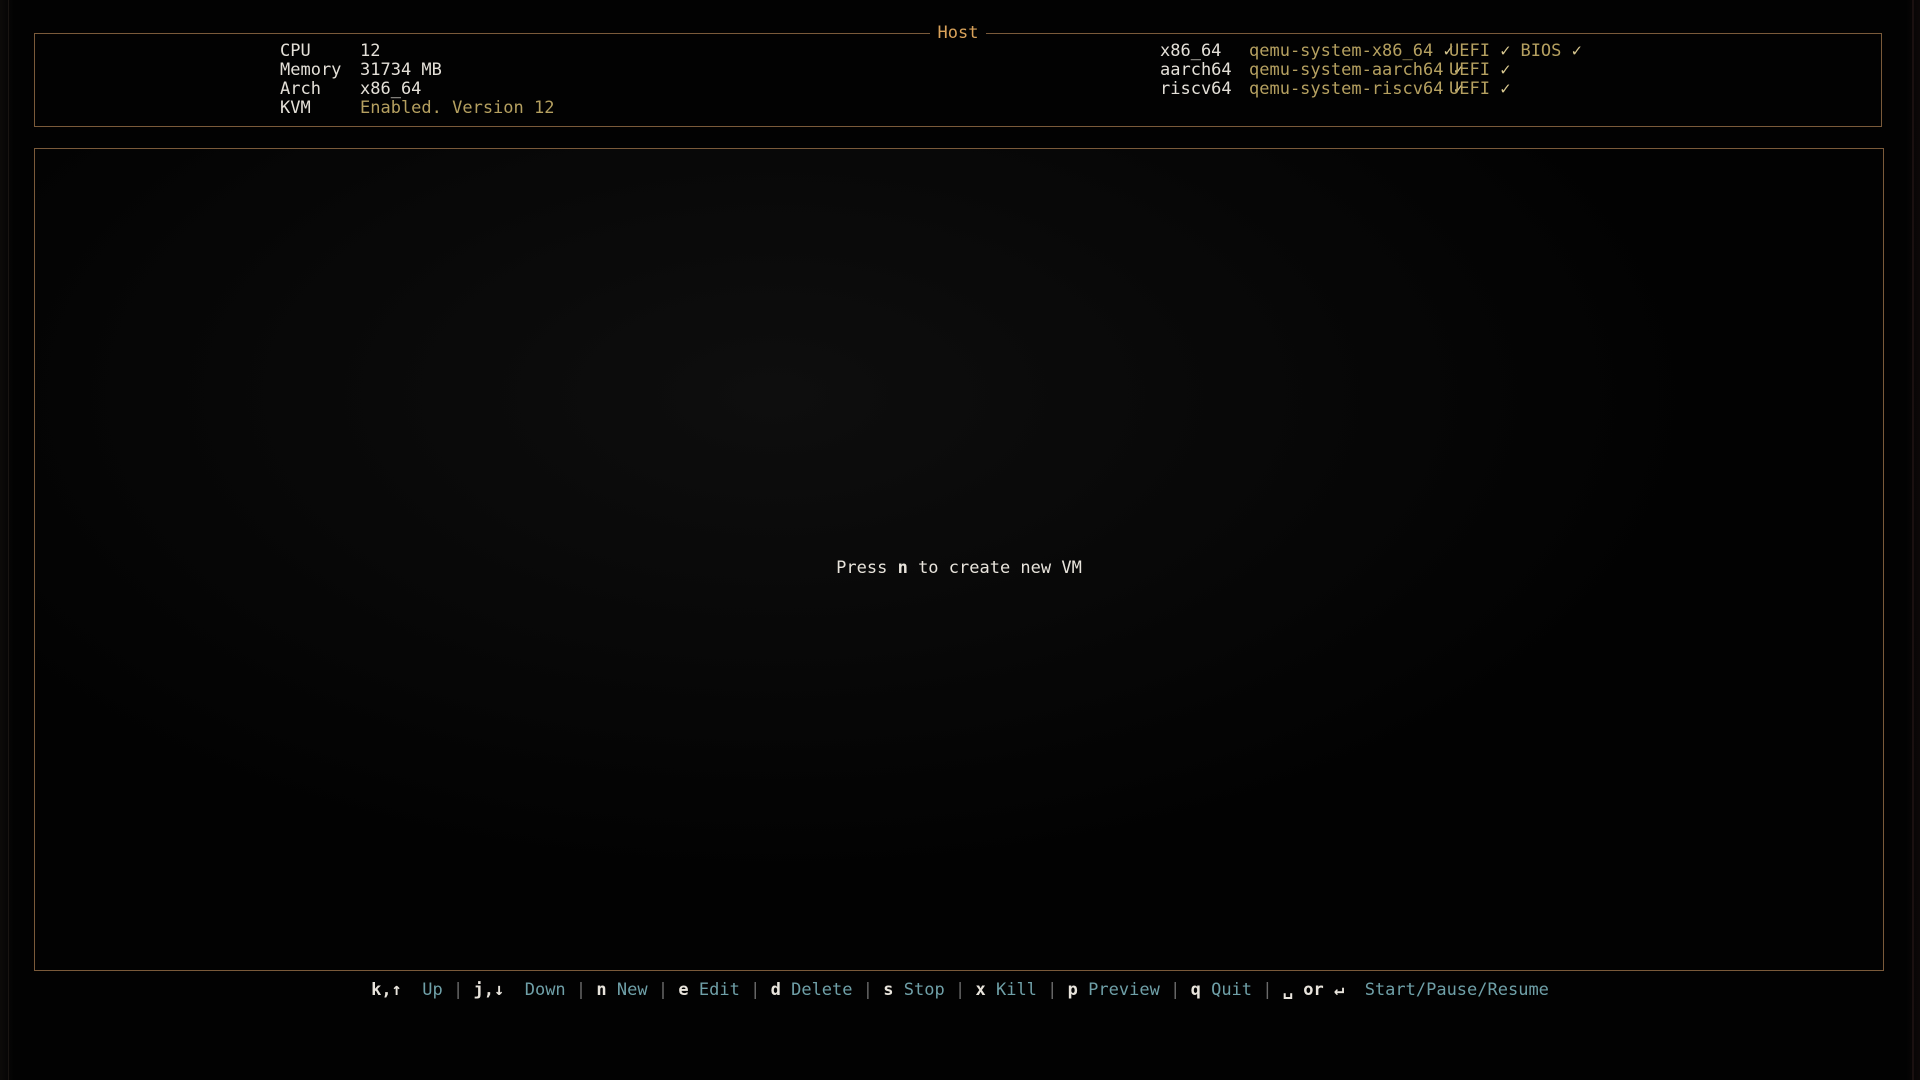  I want to click on hint-key-stop: s, so click(888, 990).